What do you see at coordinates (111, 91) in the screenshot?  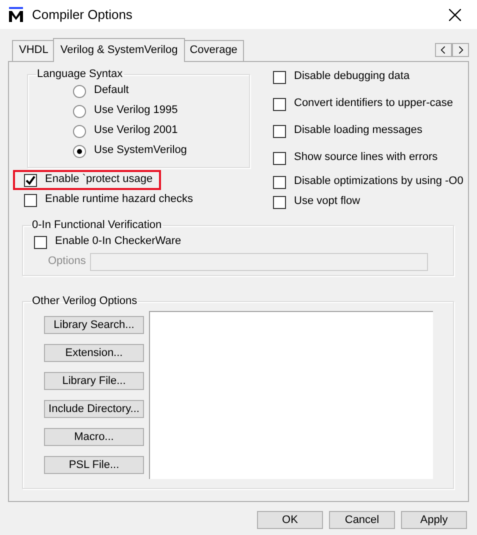 I see `radio-label: Default` at bounding box center [111, 91].